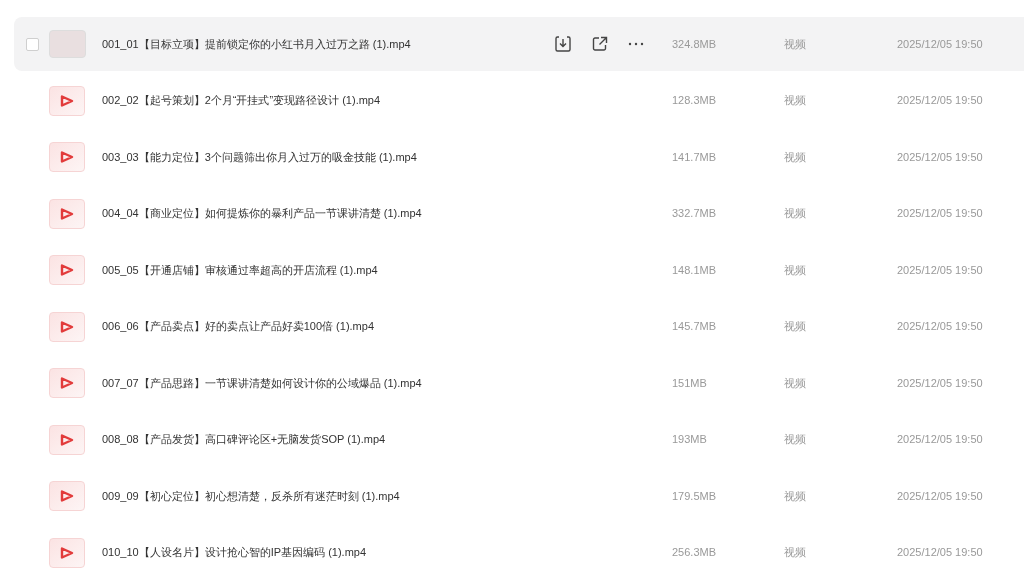 The image size is (1024, 588). I want to click on file-row: 009_09【初心定位】初心想清楚，反杀所有迷茫时刻 (1).mp4 179.5MB 视频 2025/12/05 19:50, so click(519, 496).